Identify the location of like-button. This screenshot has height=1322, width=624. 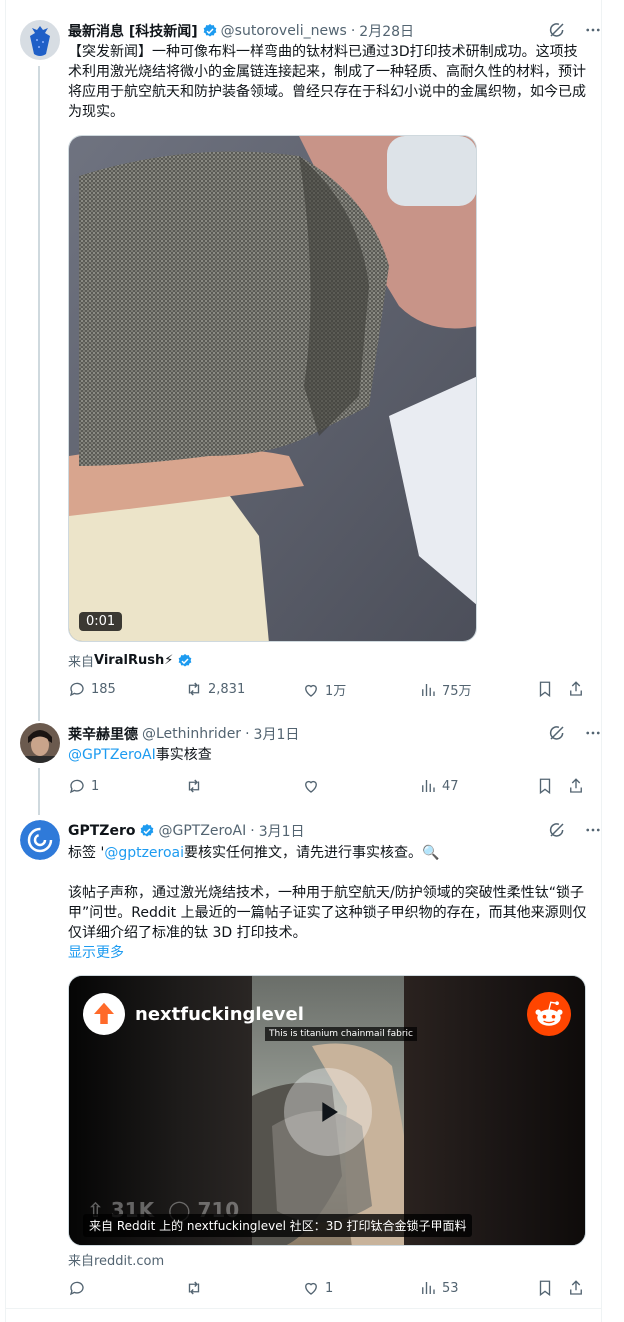
(313, 786).